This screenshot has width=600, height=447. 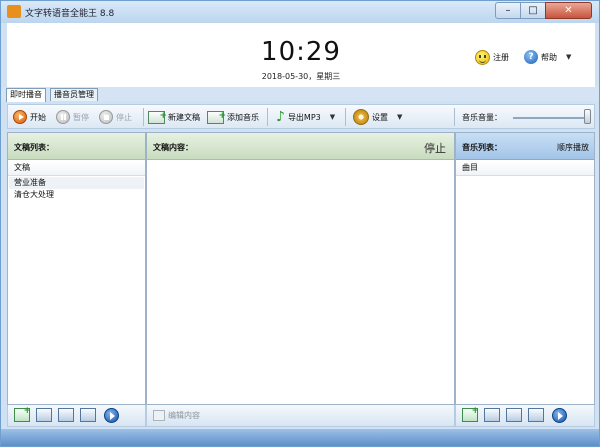 I want to click on start-label: 开始, so click(x=38, y=117).